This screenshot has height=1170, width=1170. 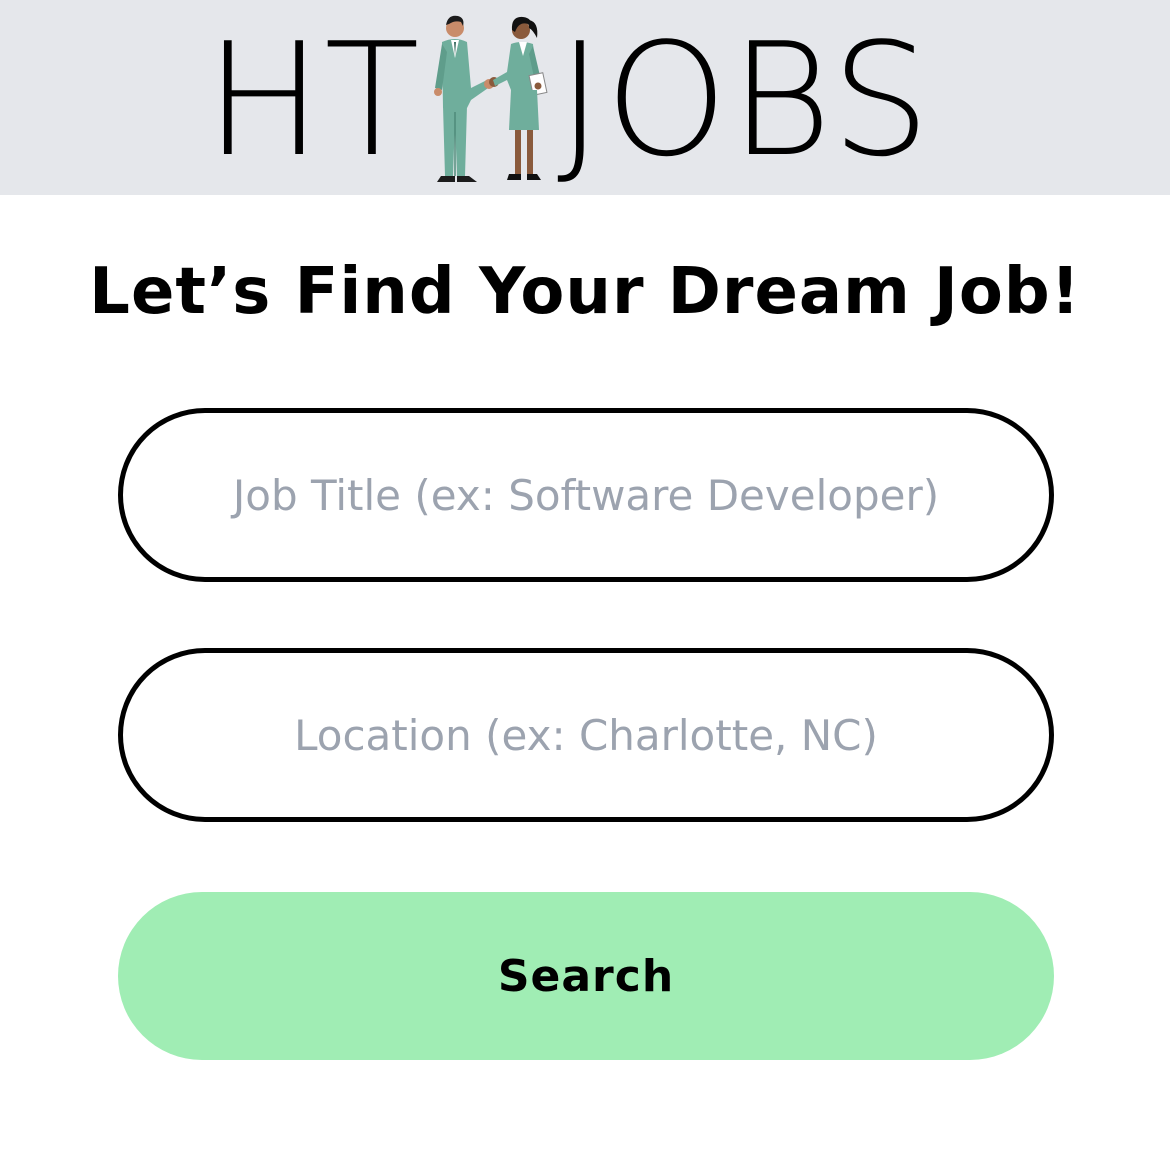 I want to click on man-figure, so click(x=462, y=98).